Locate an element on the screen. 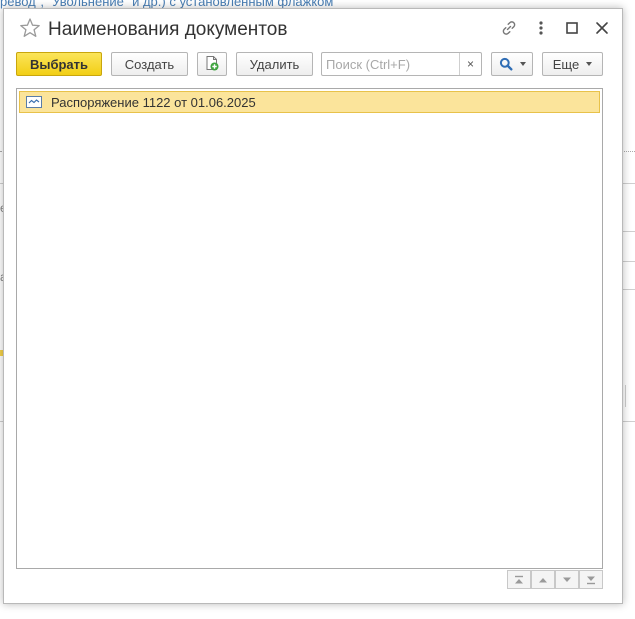  next-page-icon is located at coordinates (567, 580).